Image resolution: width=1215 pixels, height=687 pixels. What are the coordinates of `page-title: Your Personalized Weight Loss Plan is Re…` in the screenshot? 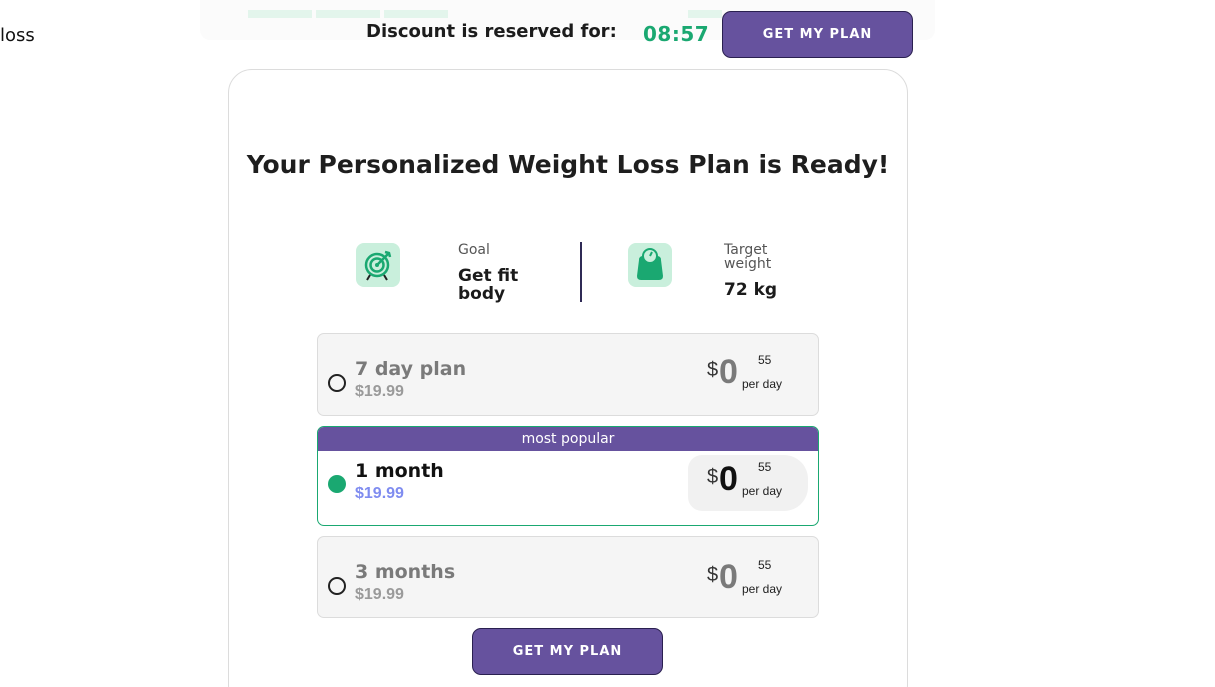 It's located at (568, 164).